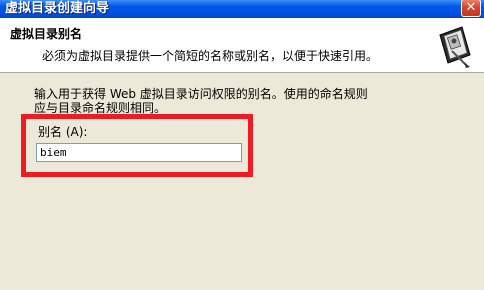  I want to click on page-title: 虚拟目录别名, so click(46, 34).